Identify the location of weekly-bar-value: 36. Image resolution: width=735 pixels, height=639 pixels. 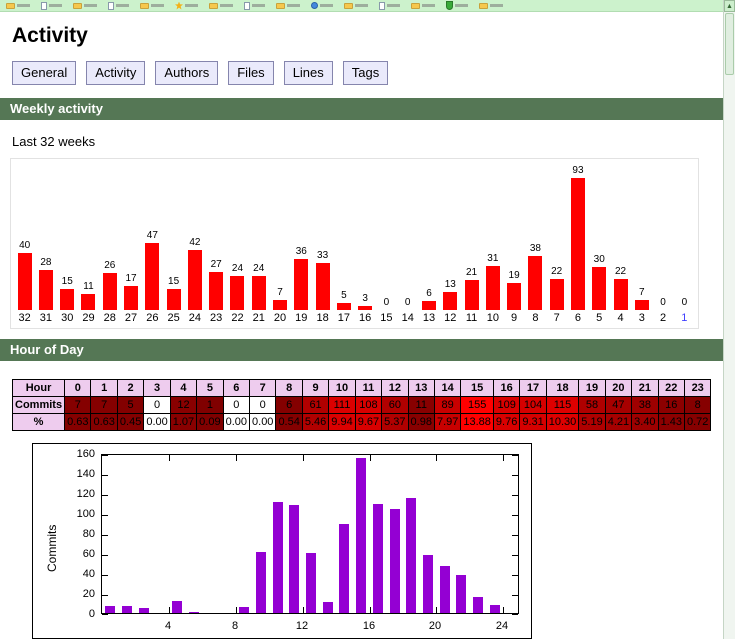
(301, 251).